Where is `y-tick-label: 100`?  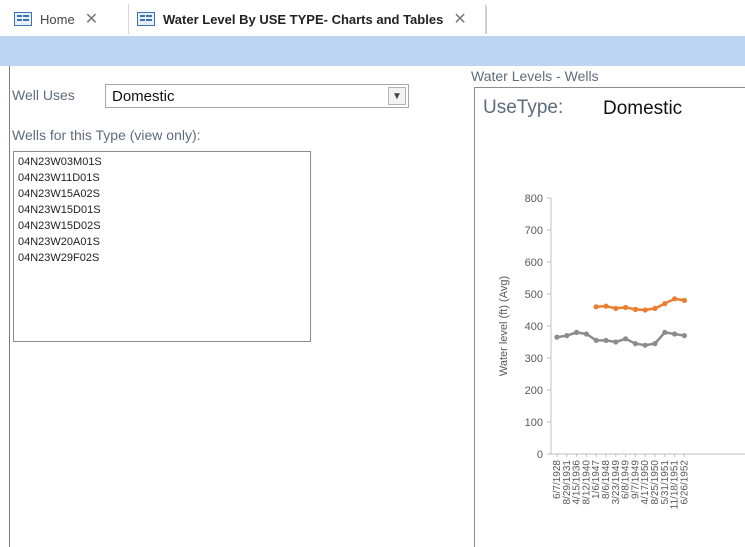
y-tick-label: 100 is located at coordinates (534, 423).